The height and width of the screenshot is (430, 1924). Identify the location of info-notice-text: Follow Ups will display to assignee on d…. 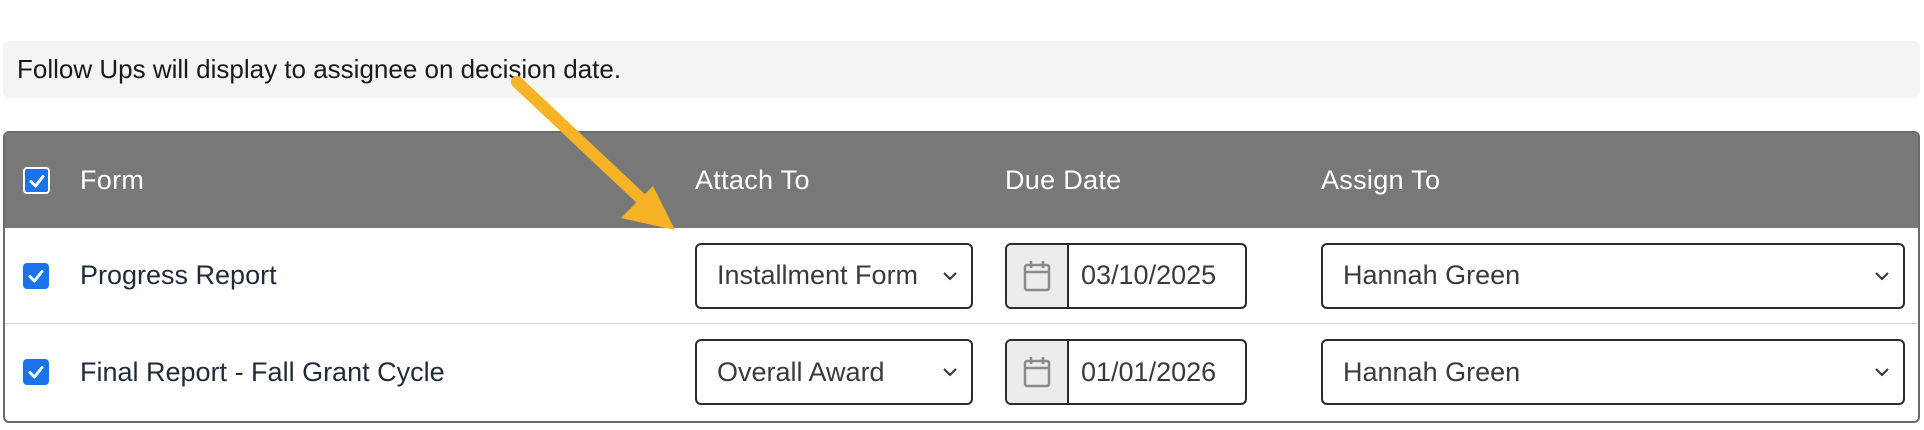
(319, 69).